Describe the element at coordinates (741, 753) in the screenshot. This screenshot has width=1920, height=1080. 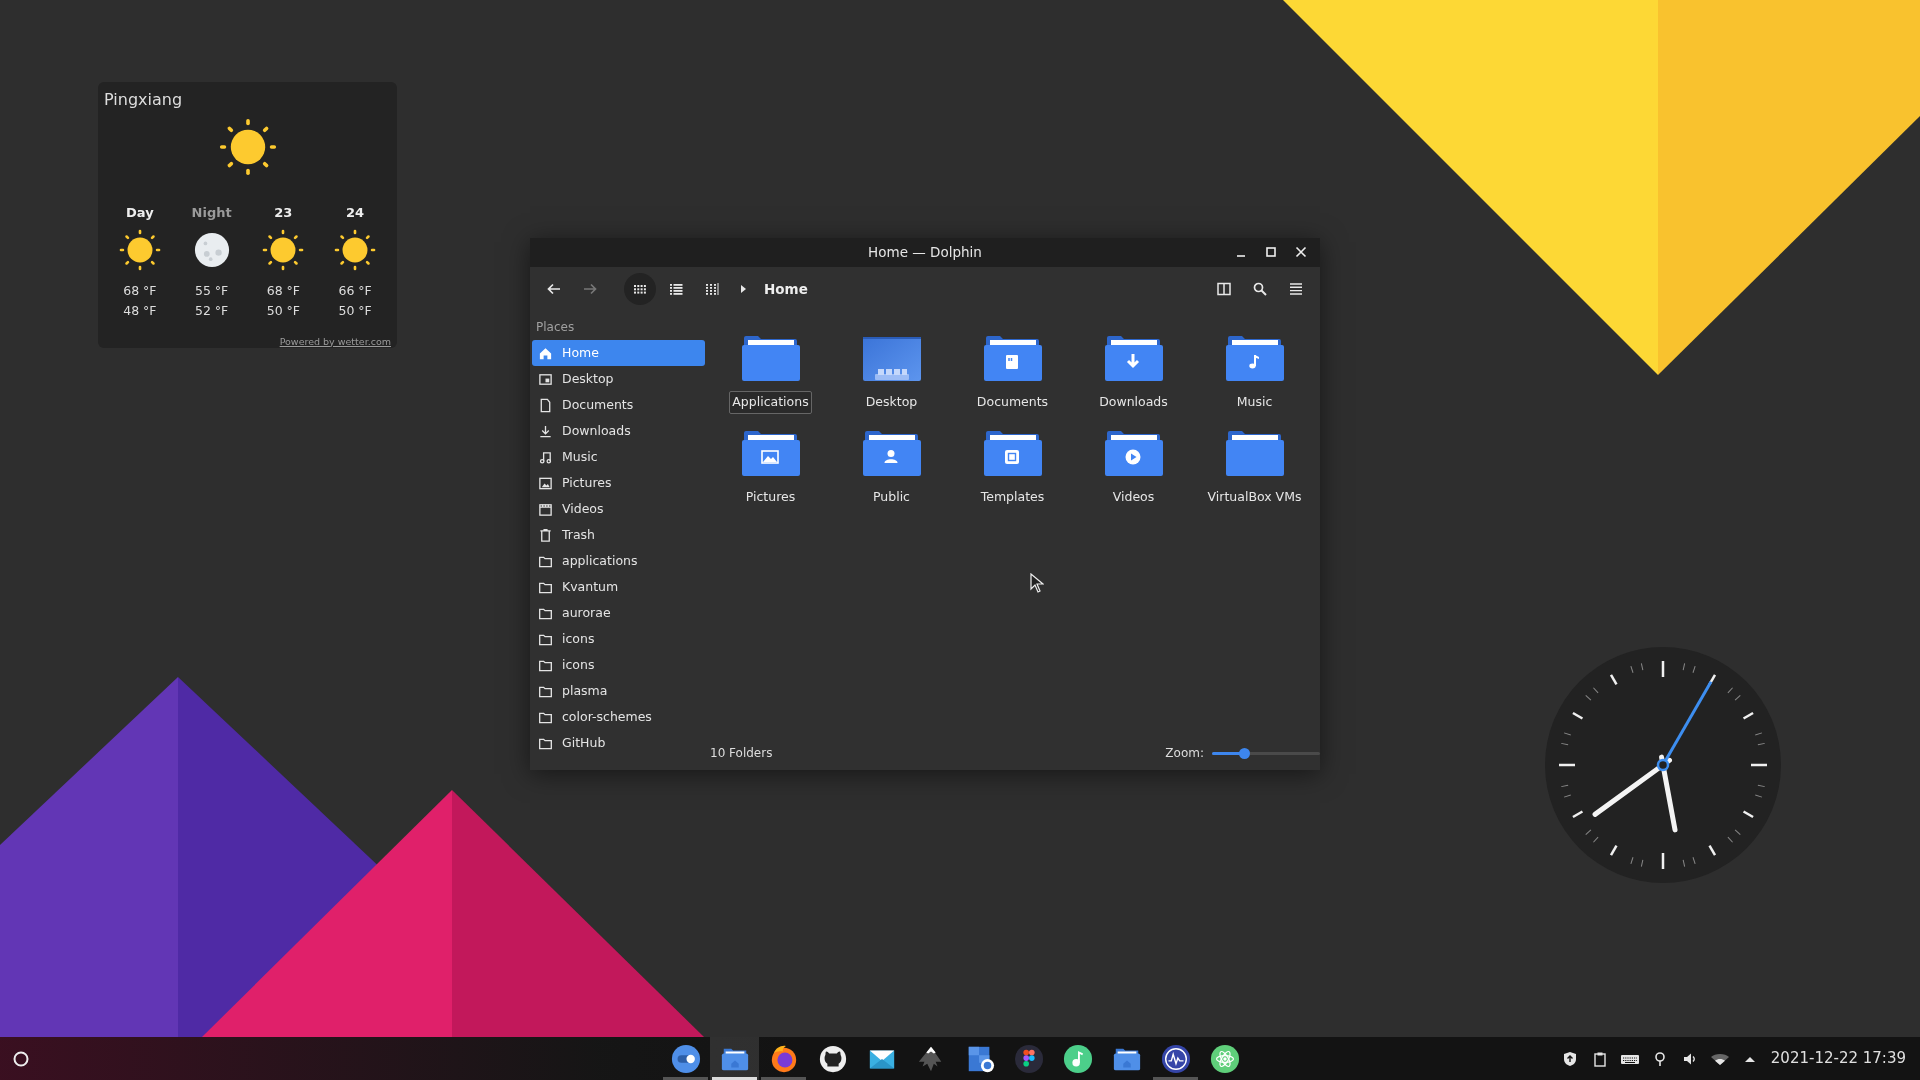
I see `status-text: 10 Folders` at that location.